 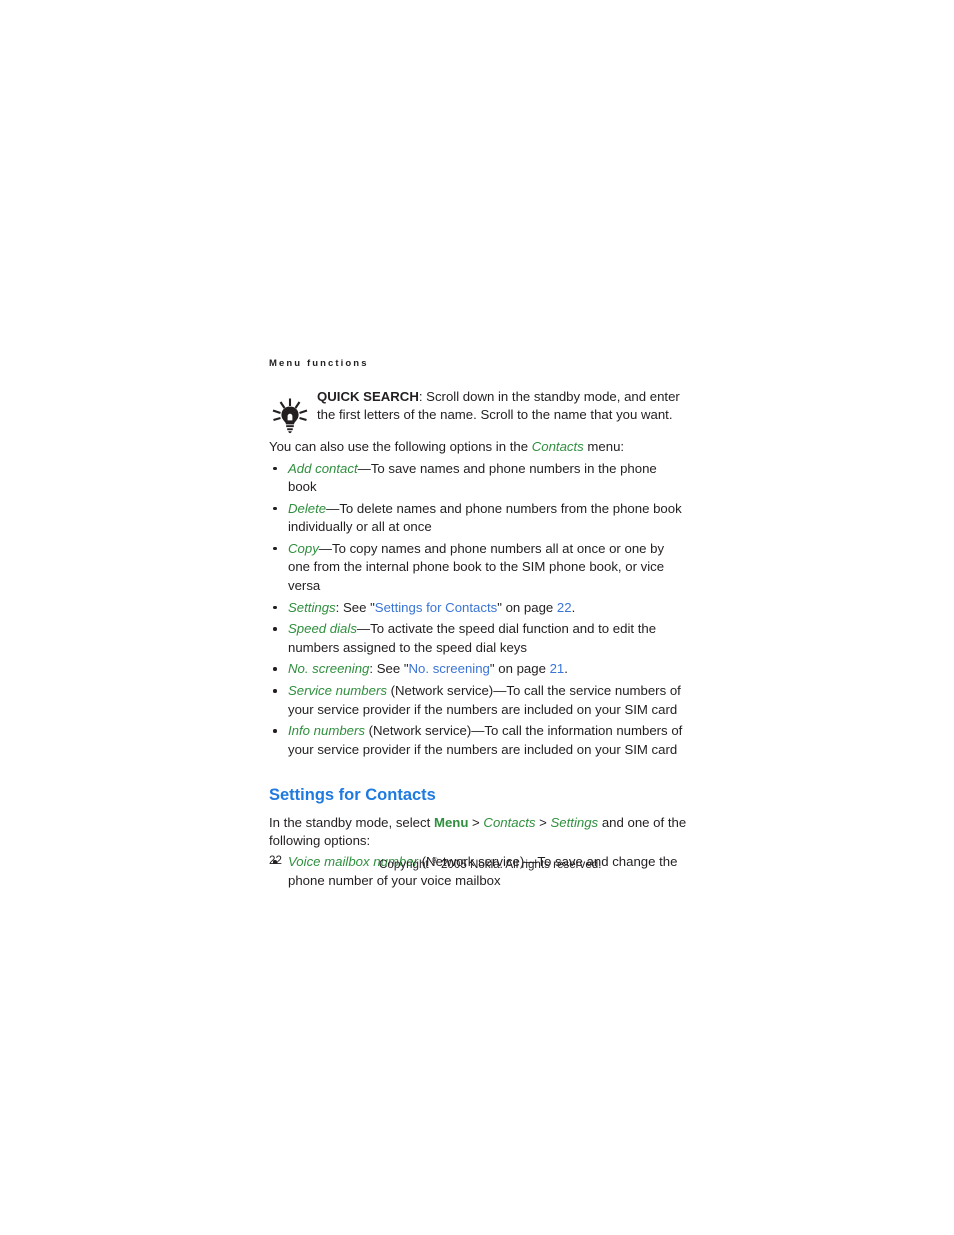 I want to click on option-term: Copy, so click(x=303, y=548).